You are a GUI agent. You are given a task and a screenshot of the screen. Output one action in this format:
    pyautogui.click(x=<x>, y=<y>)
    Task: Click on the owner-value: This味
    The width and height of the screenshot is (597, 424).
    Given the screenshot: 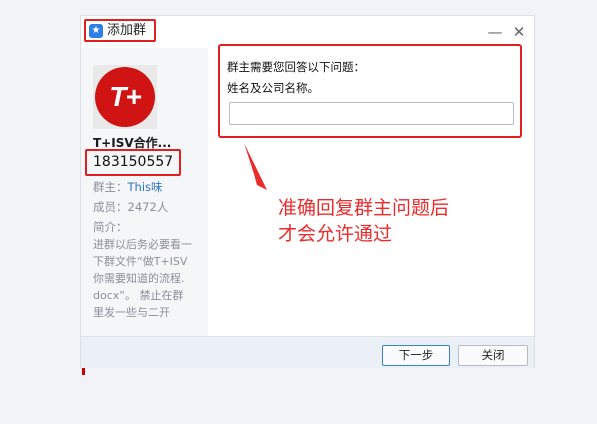 What is the action you would take?
    pyautogui.click(x=145, y=187)
    